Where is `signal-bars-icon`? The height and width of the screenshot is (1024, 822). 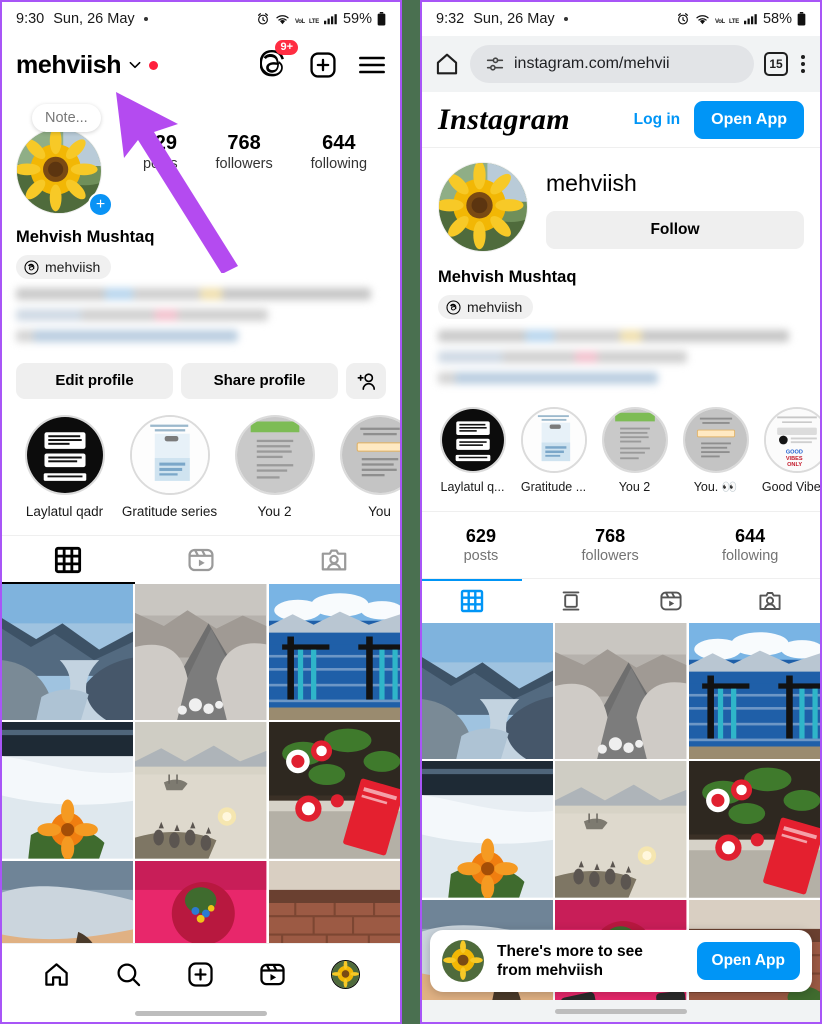 signal-bars-icon is located at coordinates (750, 19).